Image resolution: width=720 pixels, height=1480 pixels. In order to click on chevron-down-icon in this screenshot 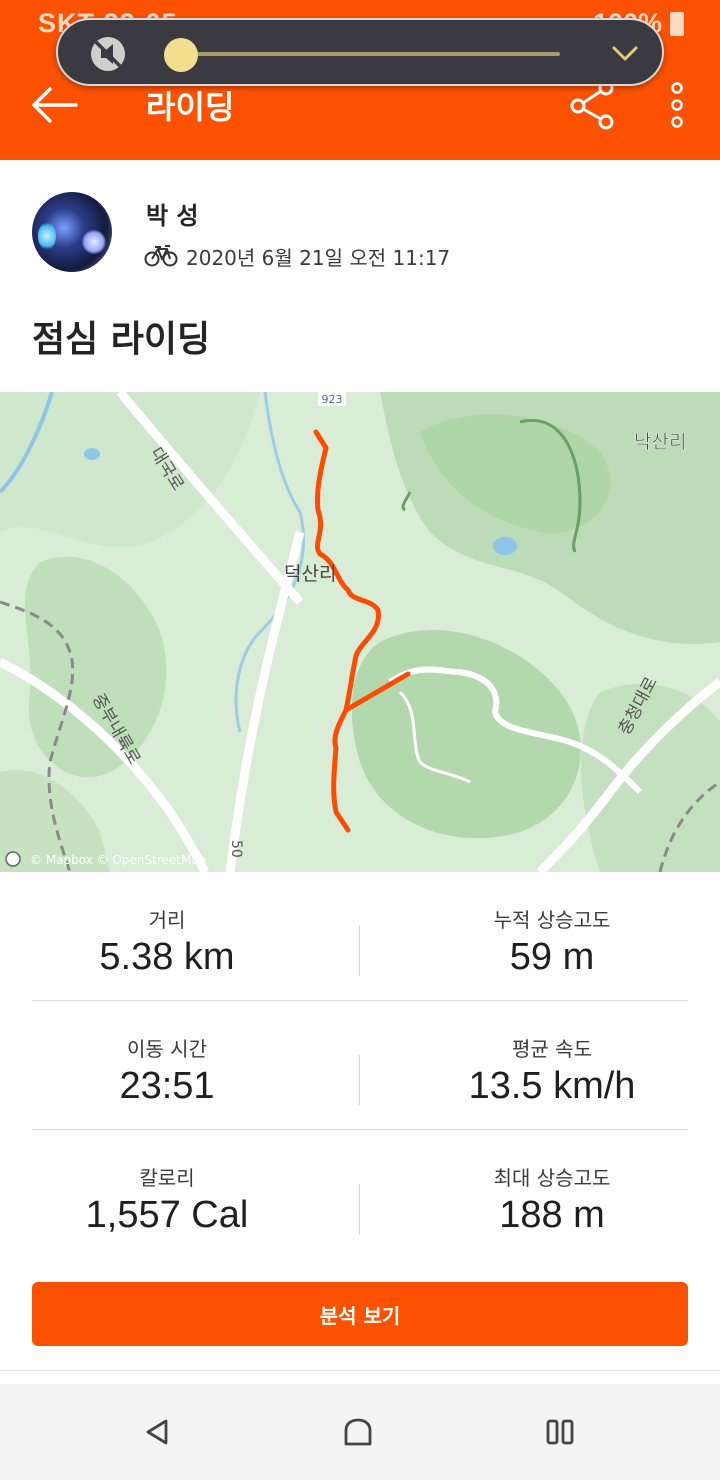, I will do `click(625, 53)`.